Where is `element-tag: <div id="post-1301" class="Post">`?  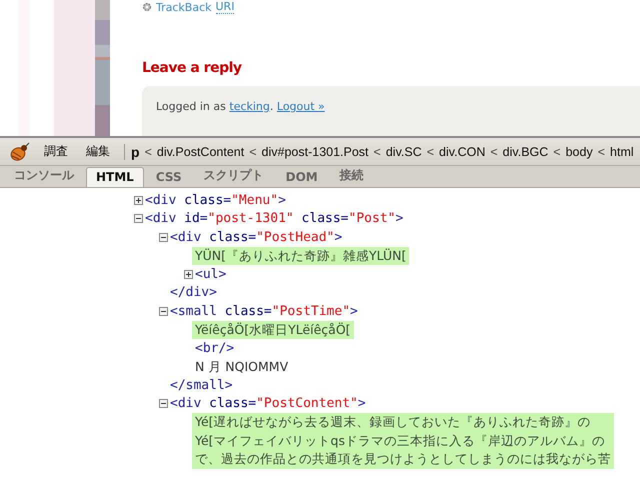
element-tag: <div id="post-1301" class="Post"> is located at coordinates (274, 218).